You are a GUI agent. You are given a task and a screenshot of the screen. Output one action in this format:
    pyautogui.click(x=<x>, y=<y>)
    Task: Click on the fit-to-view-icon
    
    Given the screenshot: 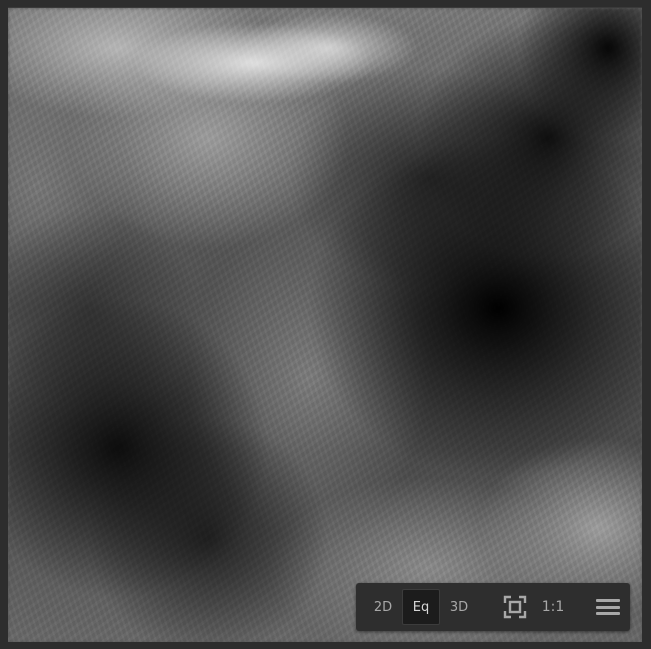 What is the action you would take?
    pyautogui.click(x=515, y=607)
    